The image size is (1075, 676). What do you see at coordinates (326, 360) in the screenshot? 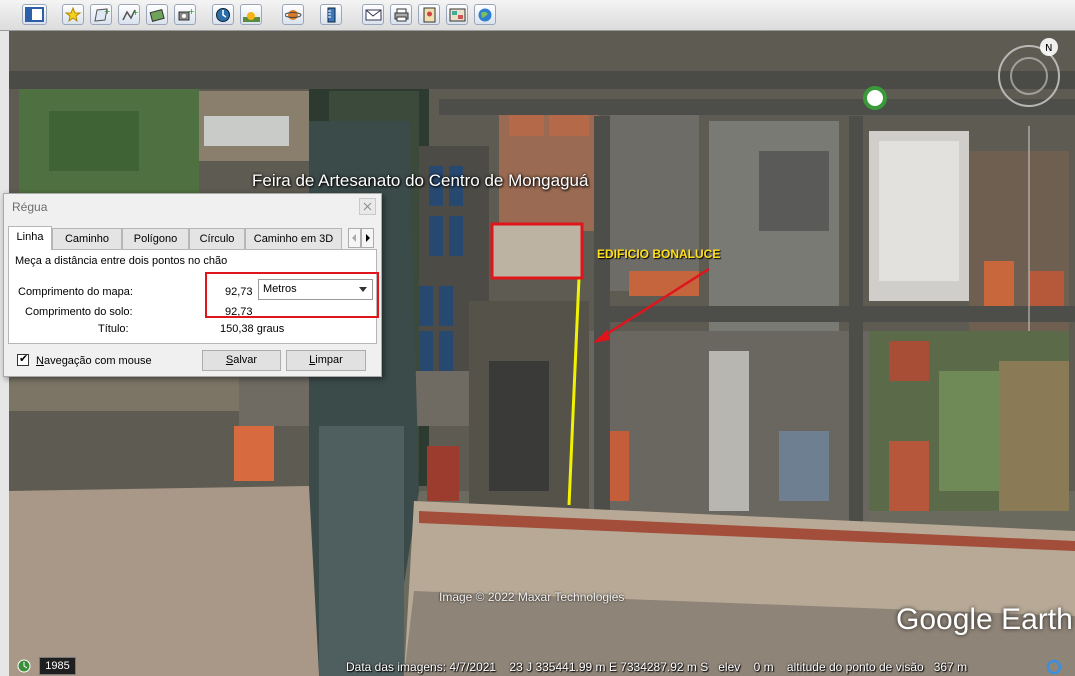
I see `clear-button: Limpar` at bounding box center [326, 360].